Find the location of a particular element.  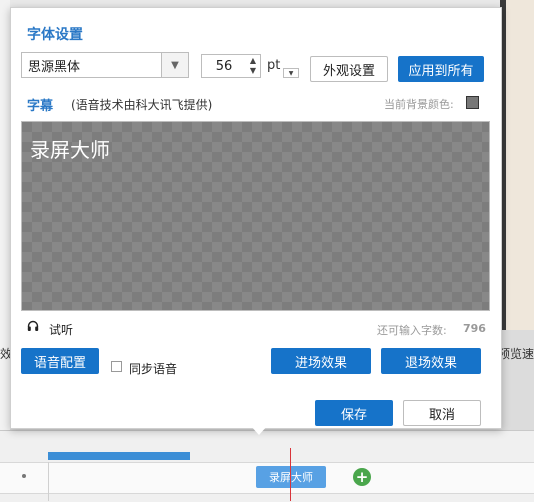

sync-voice-label: 同步语音 is located at coordinates (153, 369).